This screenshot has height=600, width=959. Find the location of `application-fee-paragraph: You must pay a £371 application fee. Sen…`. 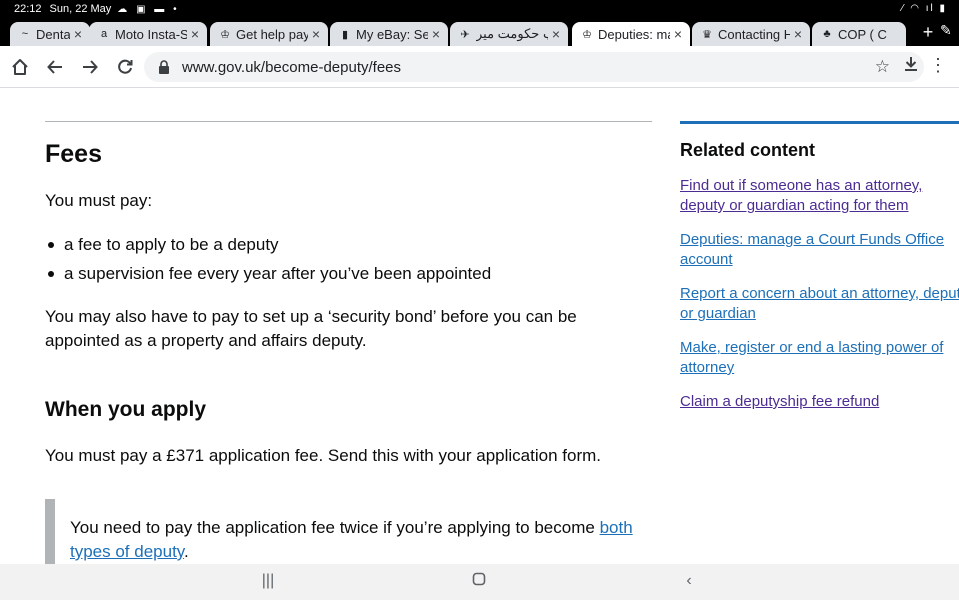

application-fee-paragraph: You must pay a £371 application fee. Sen… is located at coordinates (323, 455).